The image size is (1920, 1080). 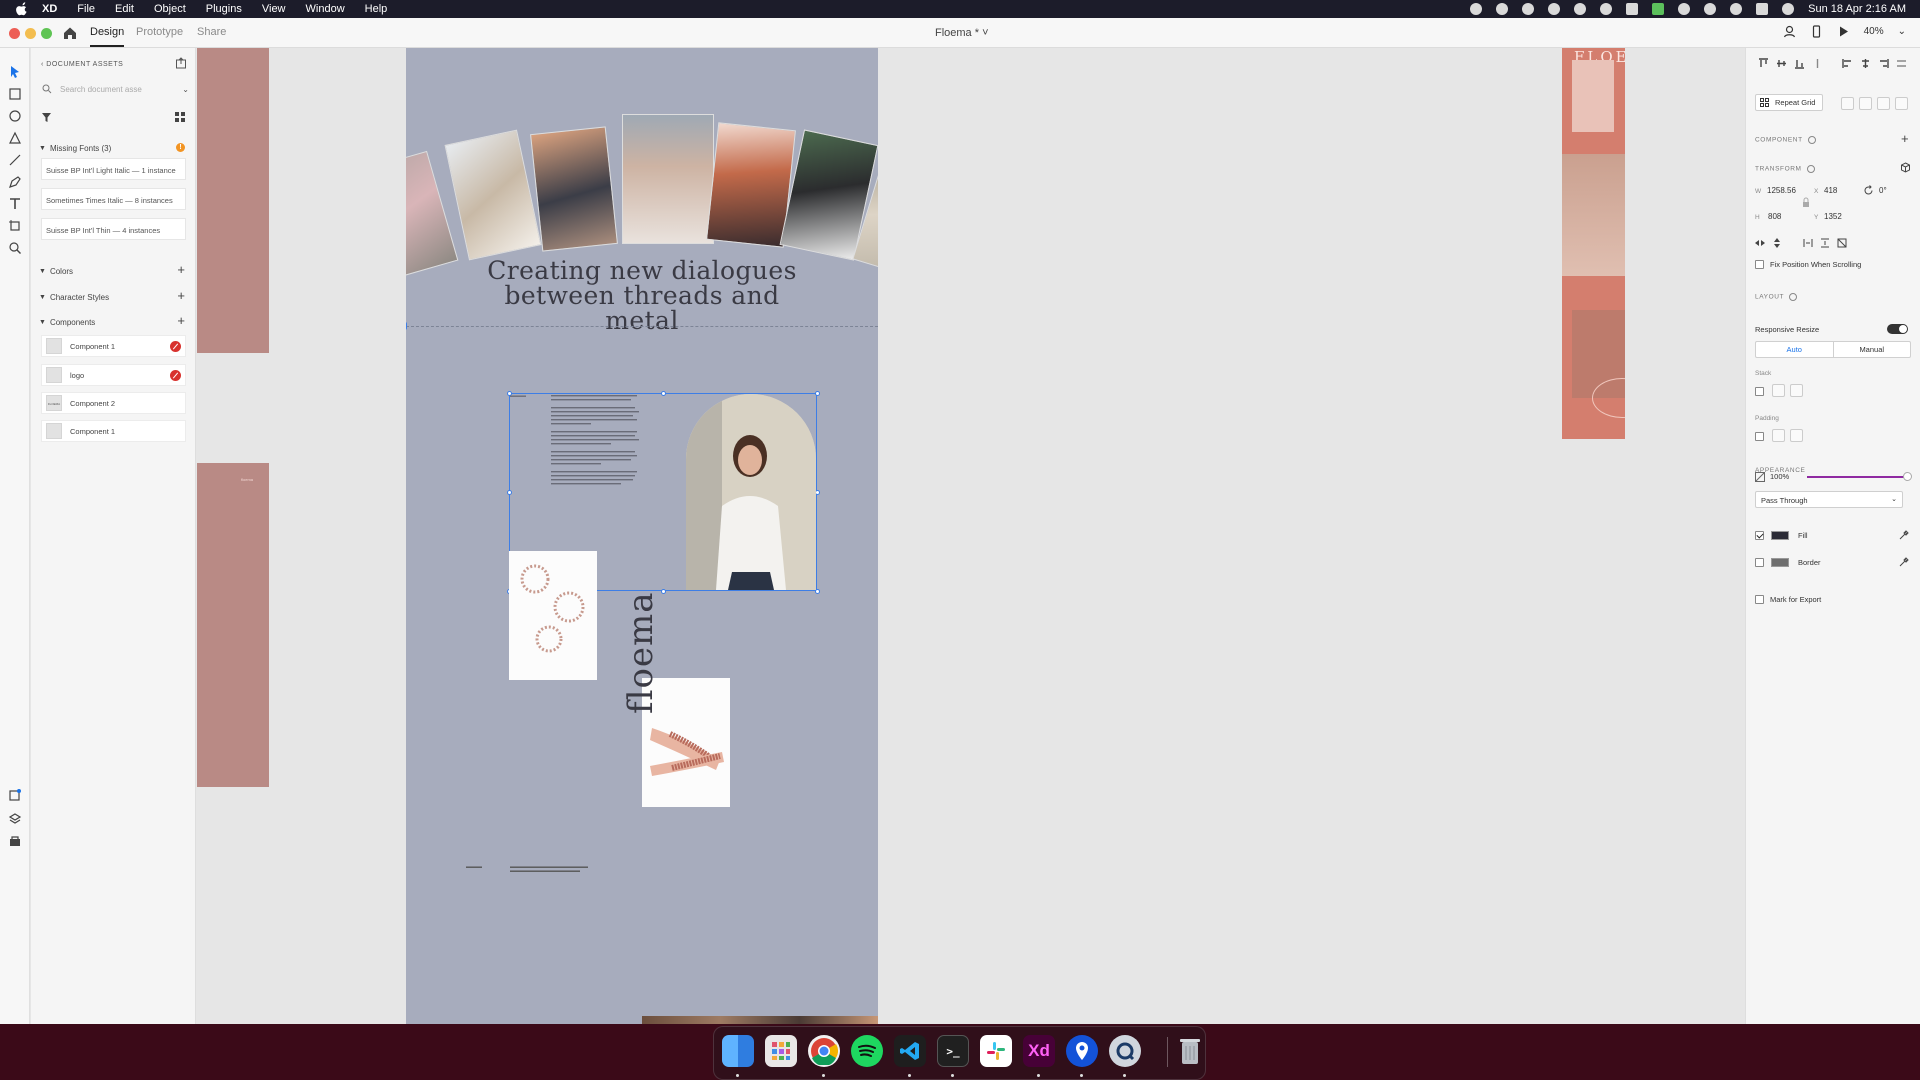 What do you see at coordinates (1872, 349) in the screenshot?
I see `resize-mode-manual: Manual` at bounding box center [1872, 349].